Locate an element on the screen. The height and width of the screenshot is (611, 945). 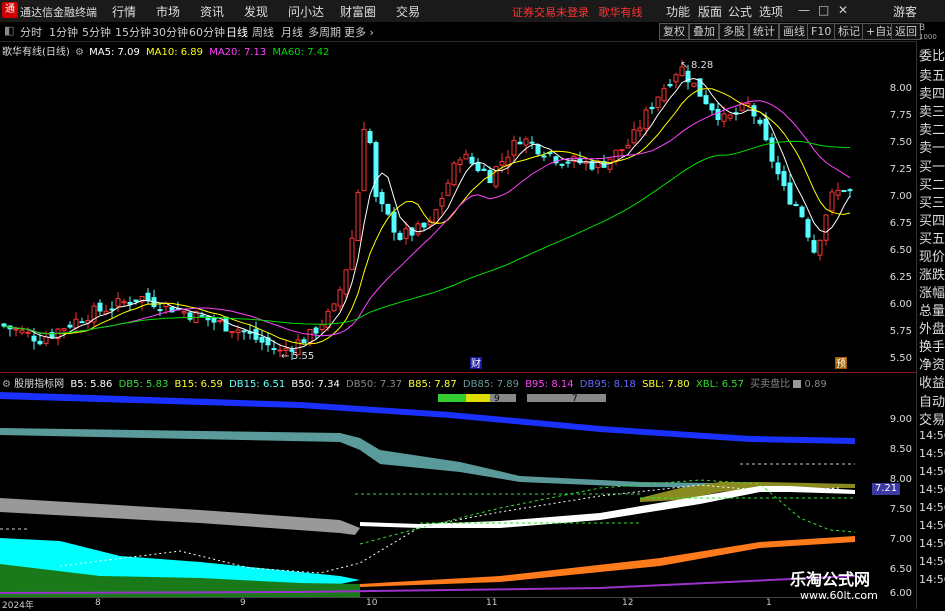
tab-buy4: 买四 is located at coordinates (932, 219).